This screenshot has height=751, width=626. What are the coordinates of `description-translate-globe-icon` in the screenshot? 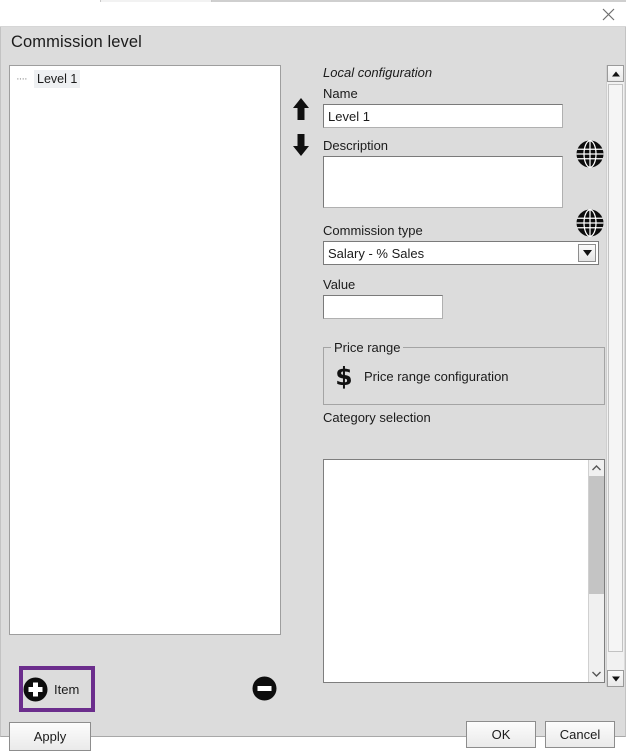 It's located at (590, 223).